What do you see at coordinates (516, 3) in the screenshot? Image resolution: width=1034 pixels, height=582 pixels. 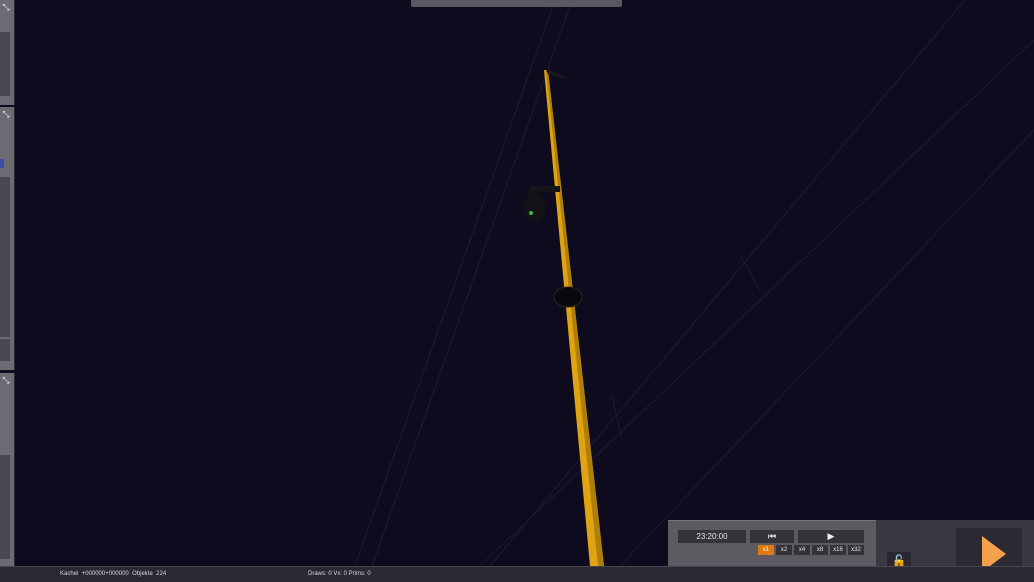 I see `top-panel-handle` at bounding box center [516, 3].